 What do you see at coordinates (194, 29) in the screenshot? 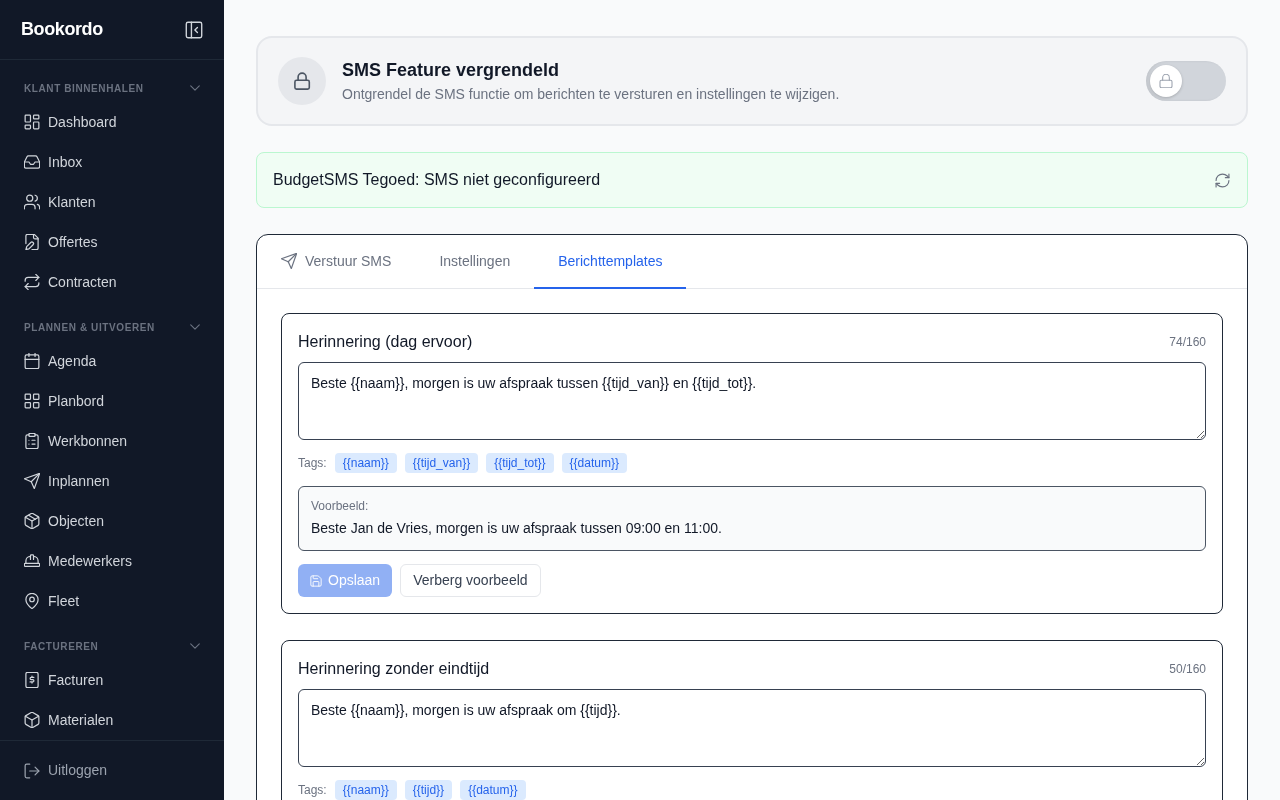
I see `panel-collapse-icon` at bounding box center [194, 29].